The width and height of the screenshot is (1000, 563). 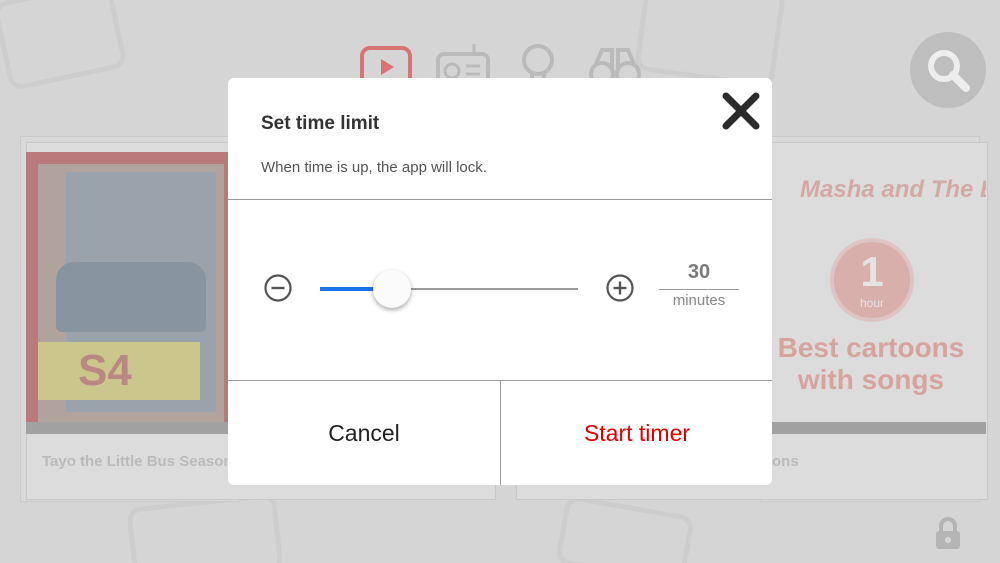 What do you see at coordinates (699, 272) in the screenshot?
I see `minutes-value: 30` at bounding box center [699, 272].